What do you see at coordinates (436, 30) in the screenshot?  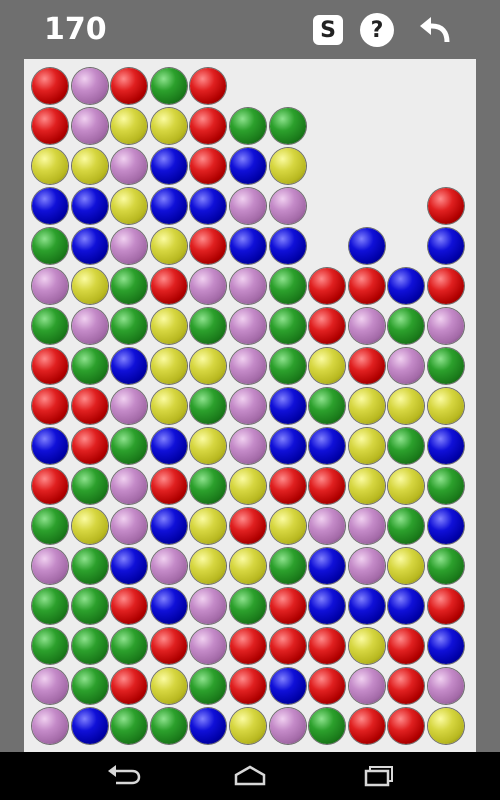 I see `undo-button` at bounding box center [436, 30].